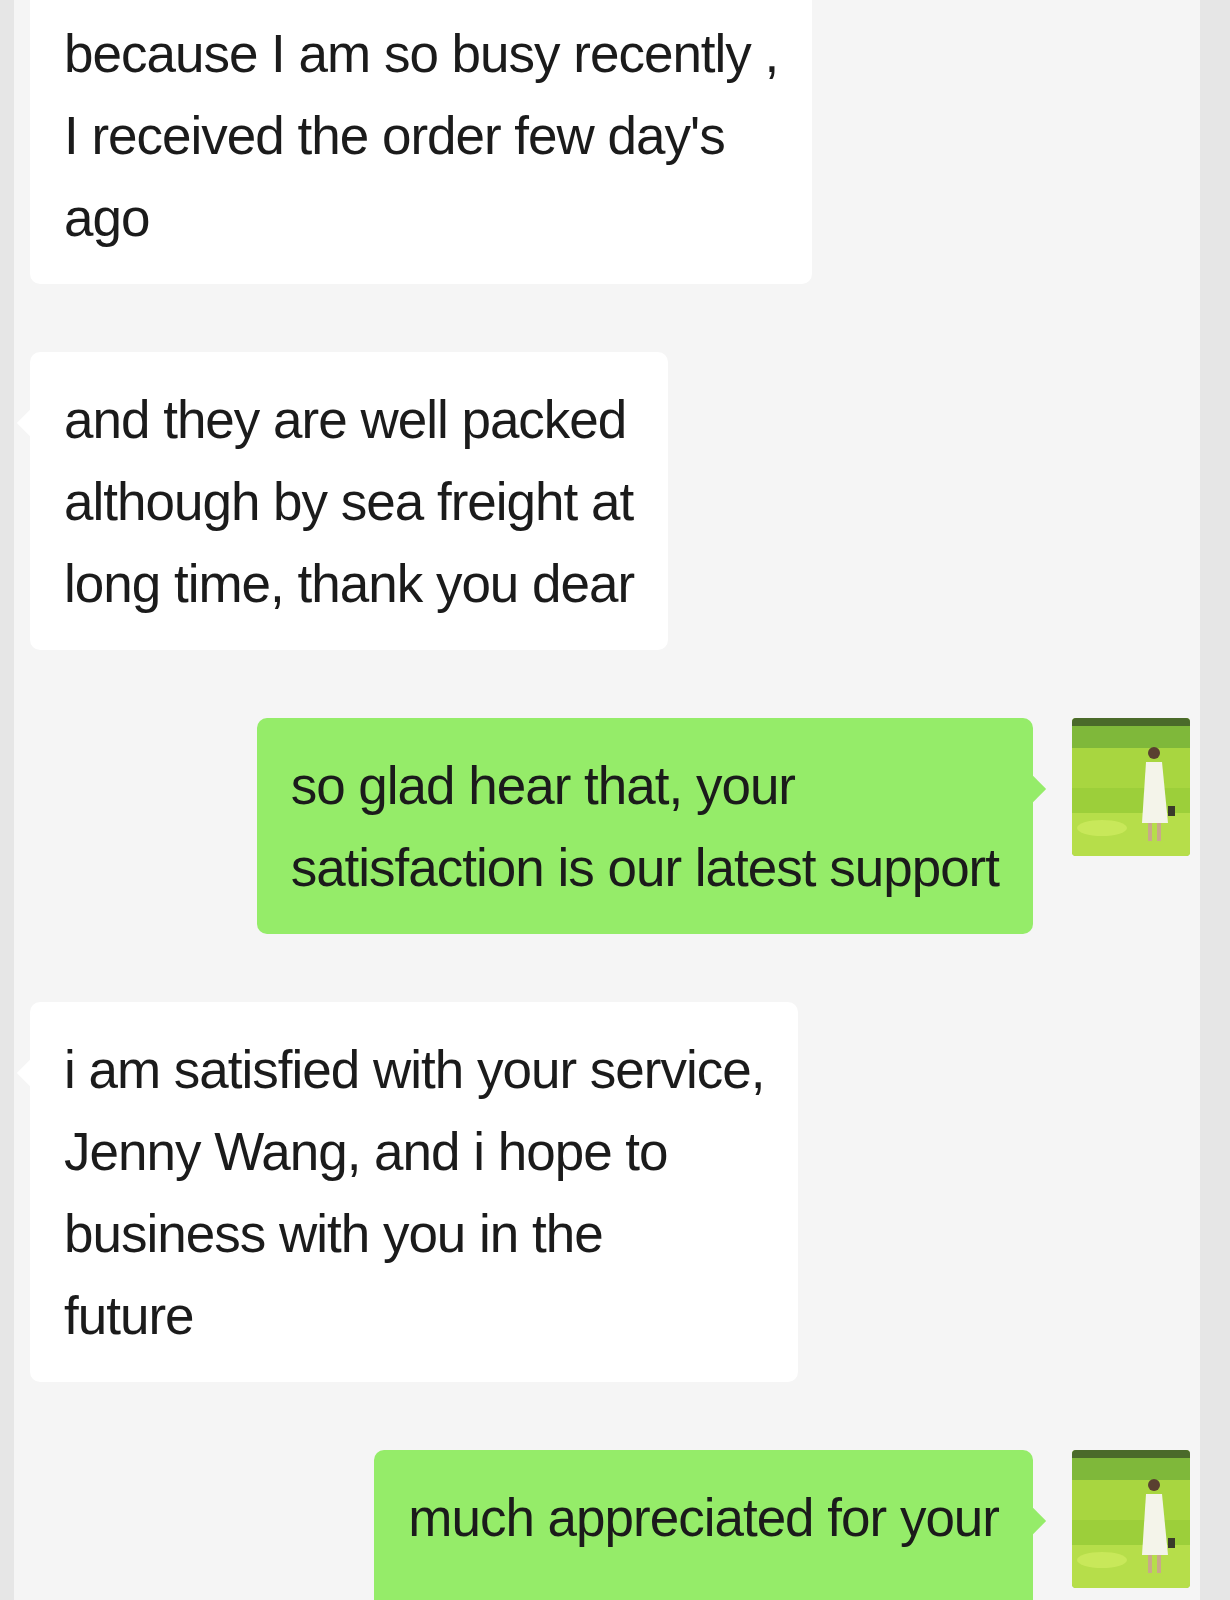 This screenshot has height=1600, width=1230. I want to click on message-bubble: i am satisfied with your service, Jenny Wang, and i hope to business with you in the future, so click(414, 1192).